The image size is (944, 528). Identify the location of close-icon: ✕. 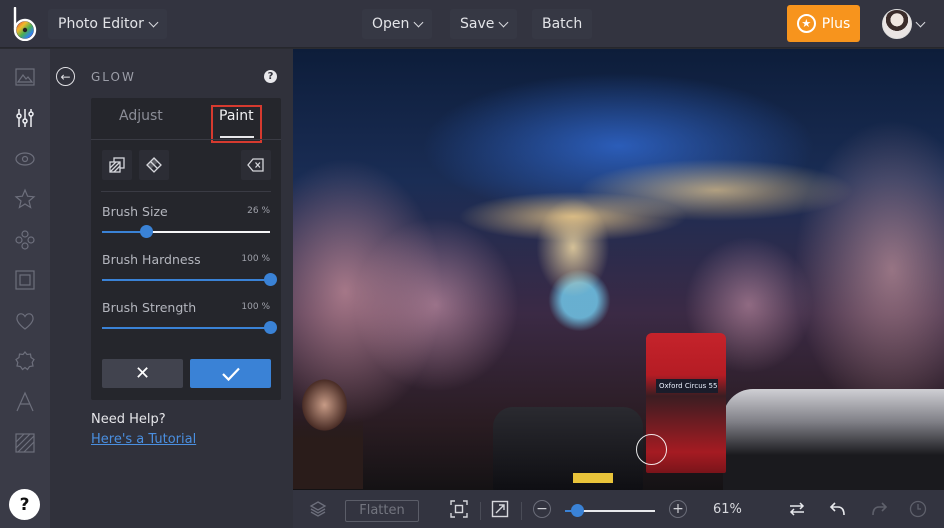
(142, 373).